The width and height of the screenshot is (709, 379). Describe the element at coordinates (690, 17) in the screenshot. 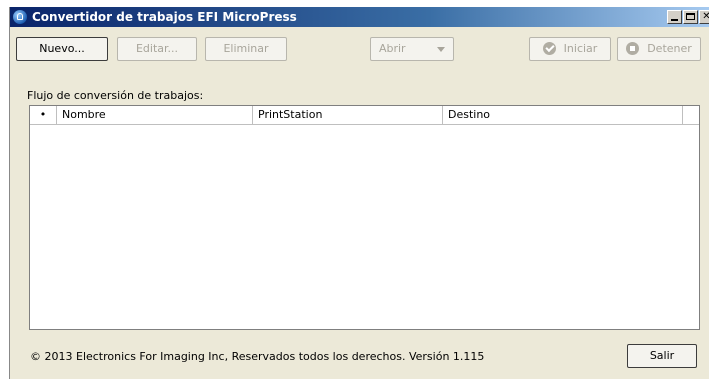

I see `maximize-icon` at that location.